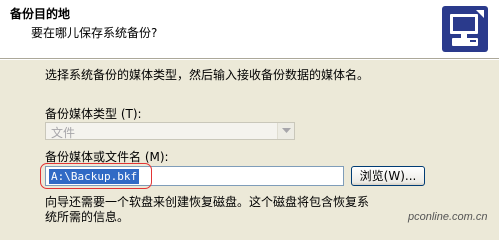 The height and width of the screenshot is (240, 499). I want to click on backup-wizard-computer-icon, so click(465, 29).